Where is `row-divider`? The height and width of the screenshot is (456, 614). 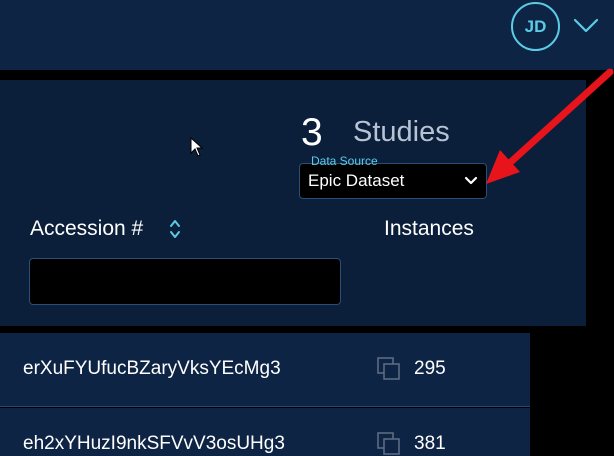
row-divider is located at coordinates (265, 406).